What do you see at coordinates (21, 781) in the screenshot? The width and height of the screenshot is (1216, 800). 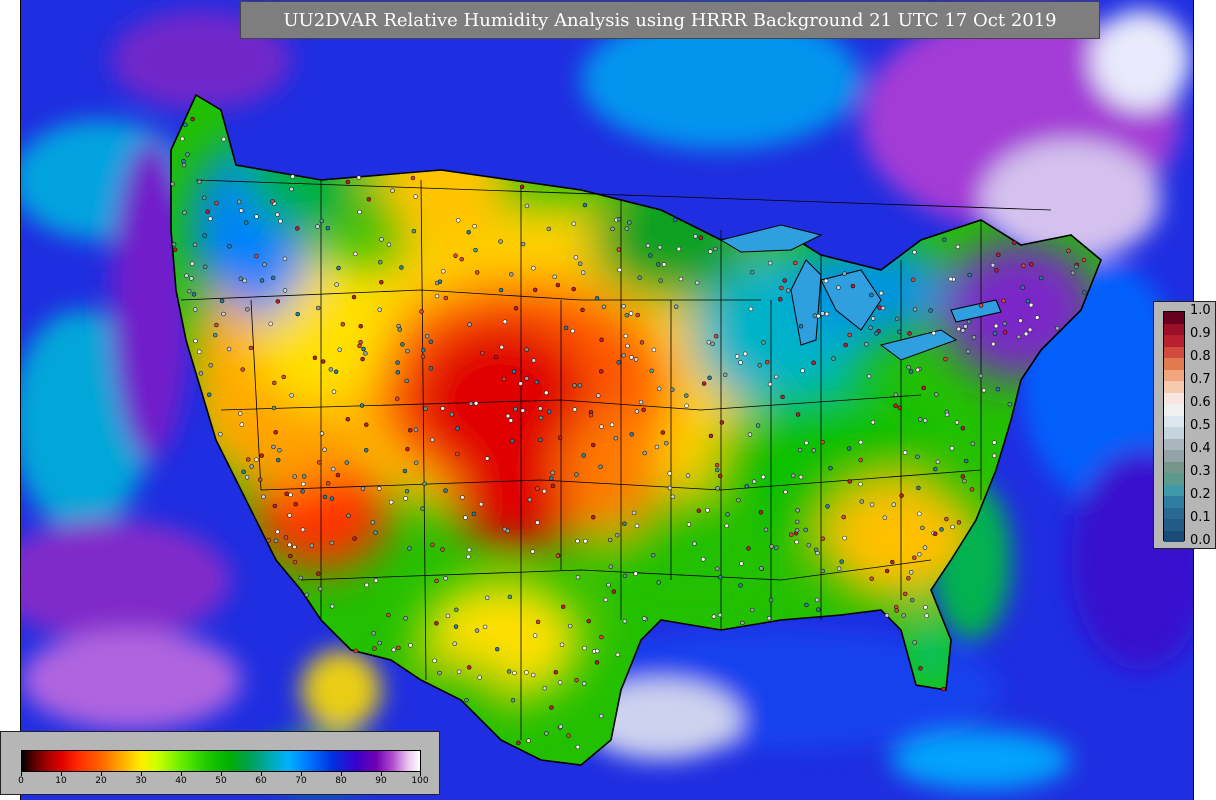 I see `humidity-tick-label: 0` at bounding box center [21, 781].